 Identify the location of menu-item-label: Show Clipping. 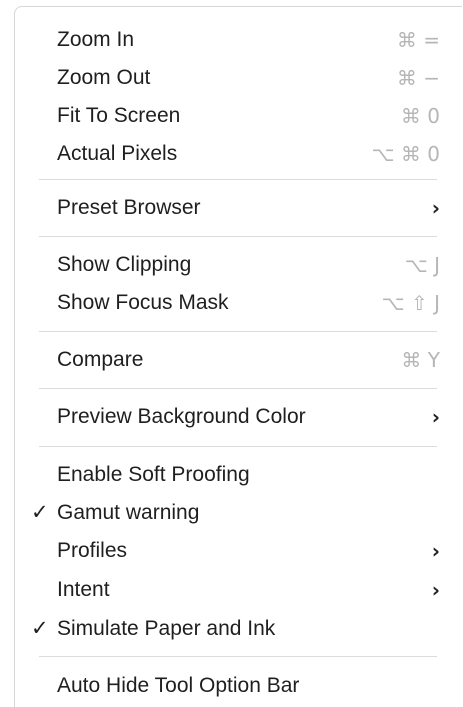
(124, 264).